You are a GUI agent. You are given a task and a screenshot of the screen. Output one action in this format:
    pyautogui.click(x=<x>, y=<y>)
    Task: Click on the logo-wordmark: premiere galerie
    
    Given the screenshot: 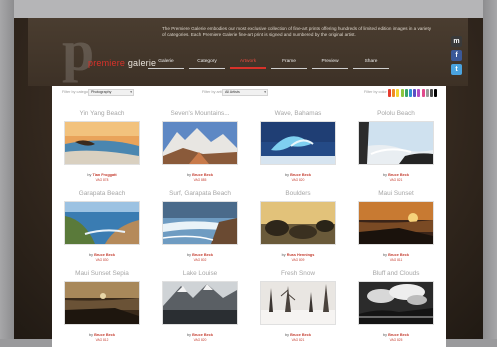 What is the action you would take?
    pyautogui.click(x=122, y=63)
    